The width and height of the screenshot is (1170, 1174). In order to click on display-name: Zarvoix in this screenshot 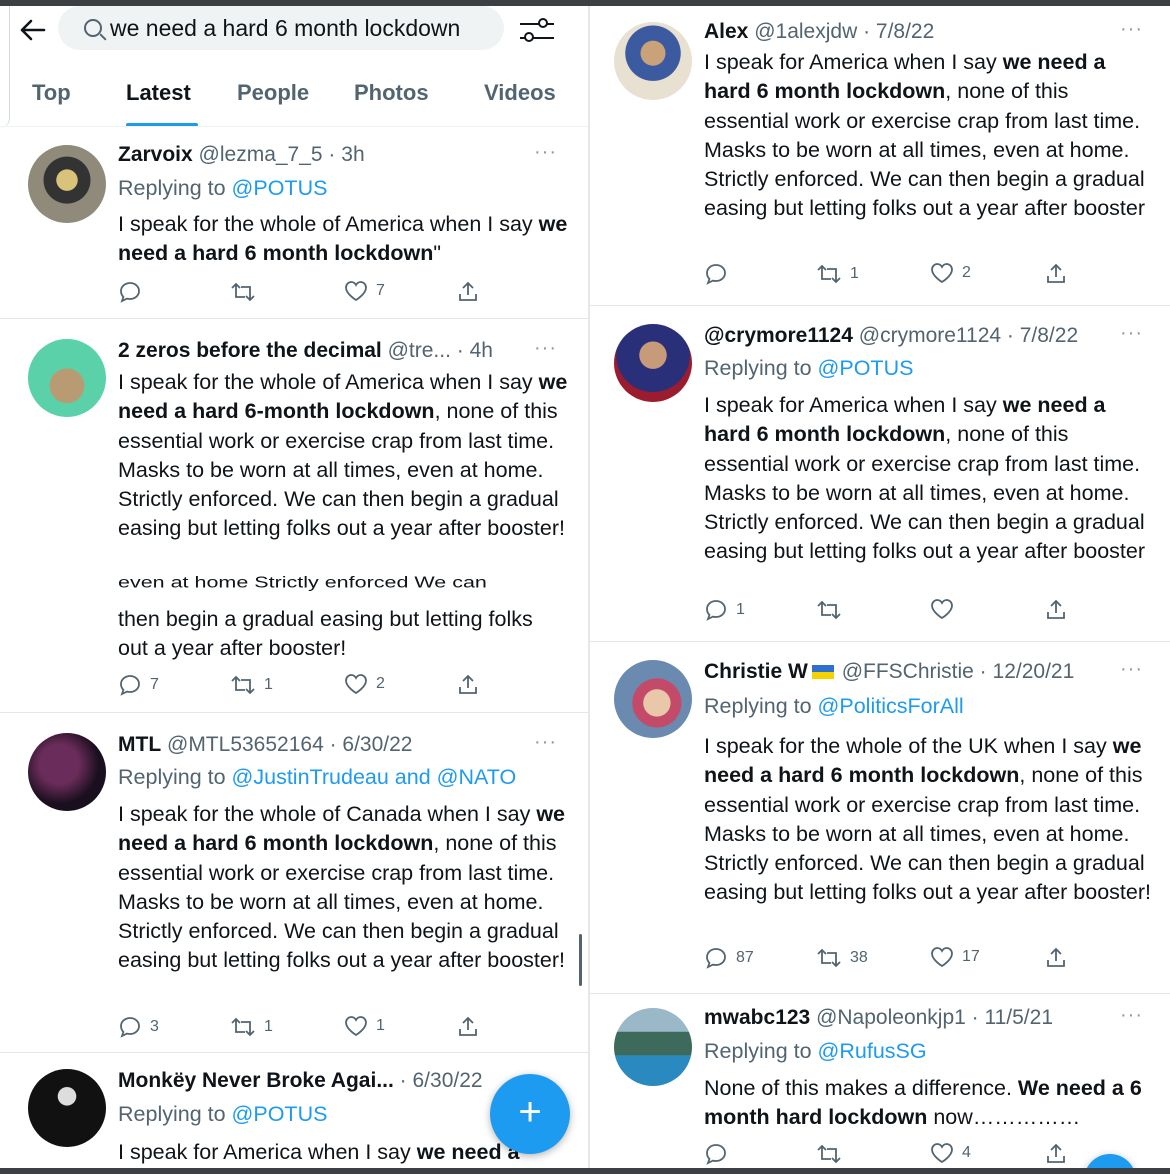, I will do `click(155, 154)`.